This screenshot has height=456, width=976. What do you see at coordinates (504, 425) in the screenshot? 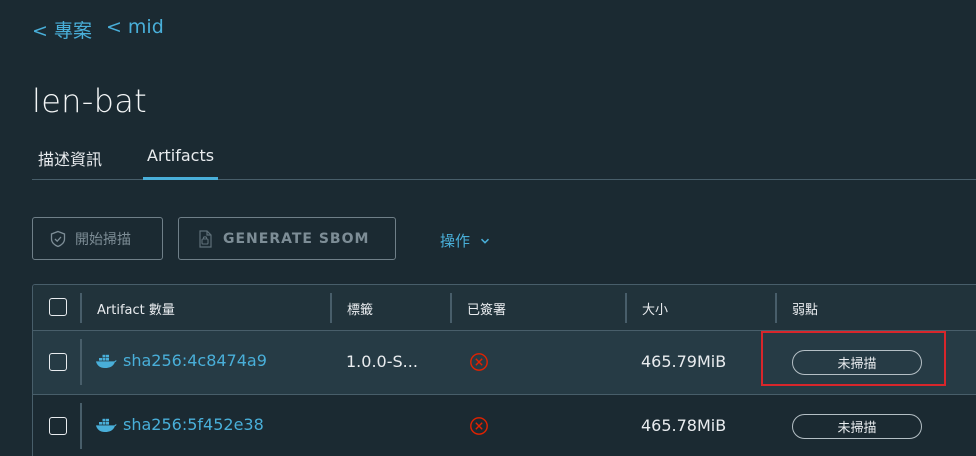
I see `table-row: sha256:5f452e38 465.78MiB 未掃描` at bounding box center [504, 425].